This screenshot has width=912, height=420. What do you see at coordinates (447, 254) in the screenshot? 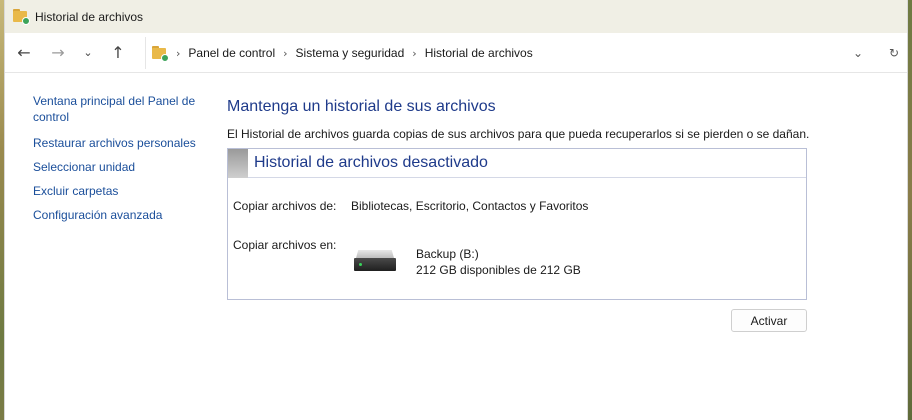
I see `drive-name: Backup (B:)` at bounding box center [447, 254].